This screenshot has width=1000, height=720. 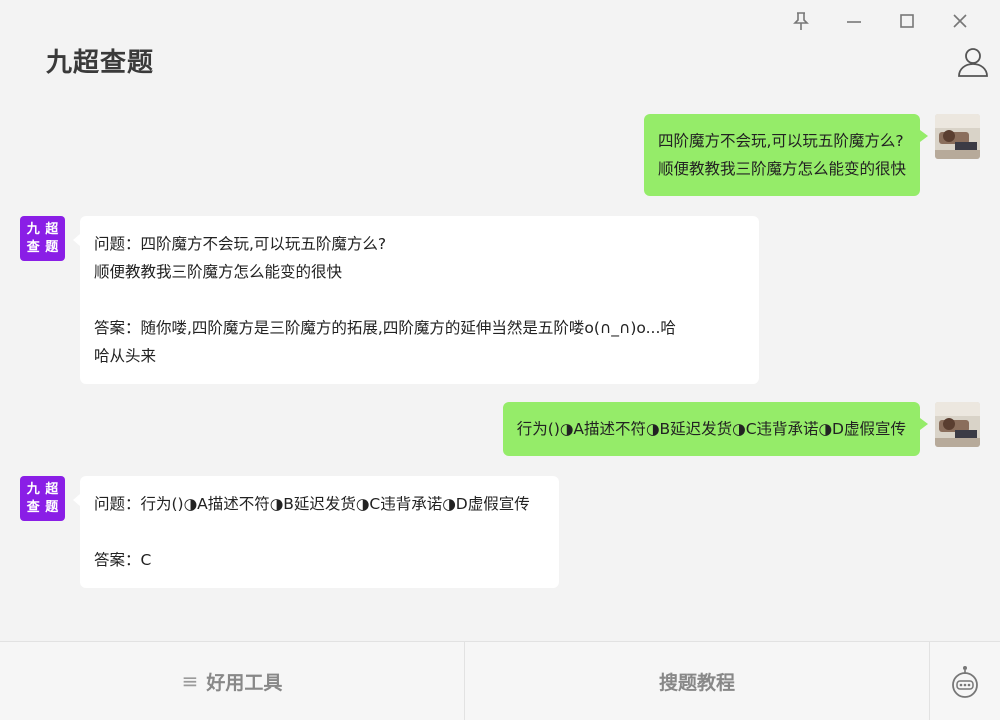 I want to click on robot-button, so click(x=965, y=681).